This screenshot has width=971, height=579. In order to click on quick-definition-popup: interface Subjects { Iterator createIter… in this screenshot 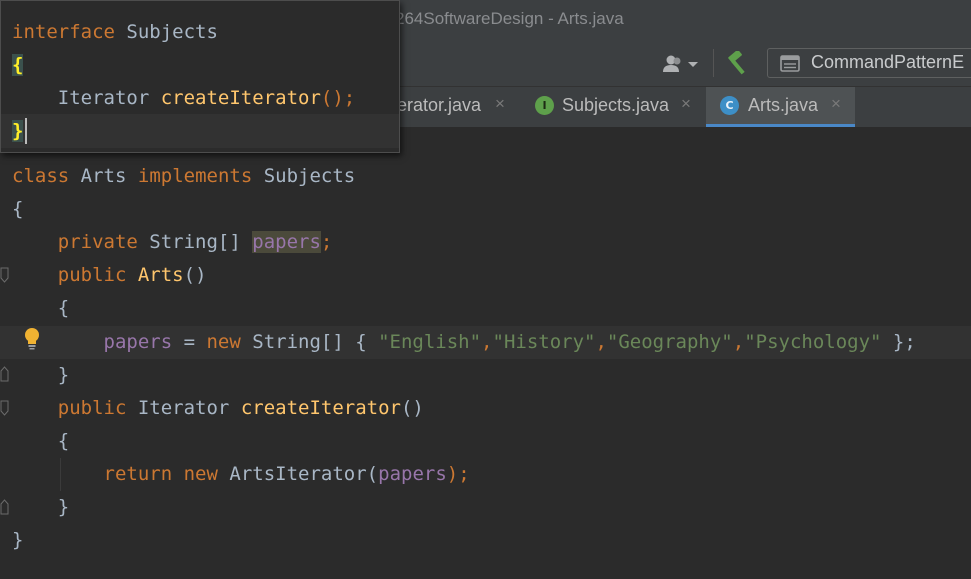, I will do `click(200, 76)`.